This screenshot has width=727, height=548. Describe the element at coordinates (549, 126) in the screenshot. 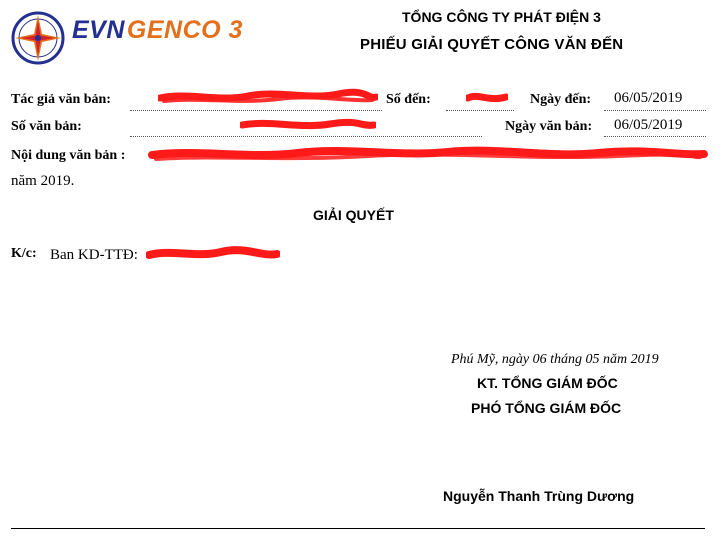

I see `doc-date-label: Ngày văn bản:` at that location.